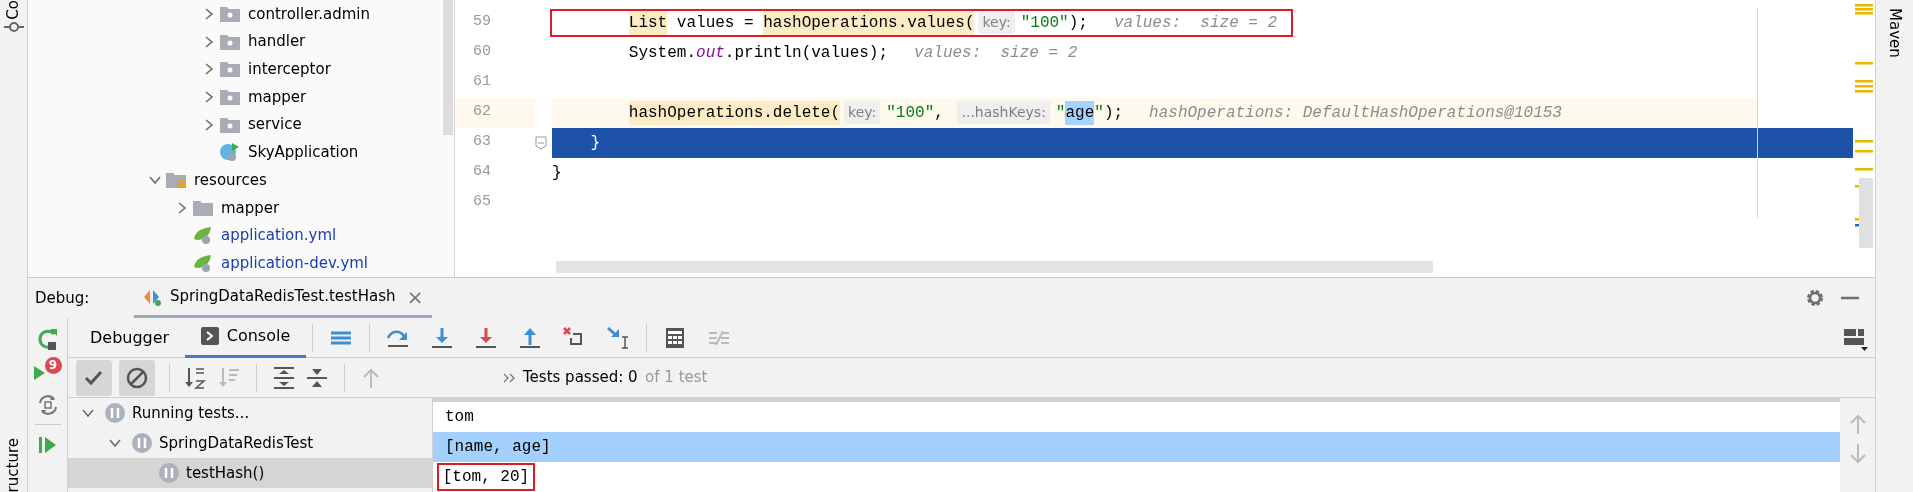 The width and height of the screenshot is (1913, 492). Describe the element at coordinates (415, 296) in the screenshot. I see `close-button: ×` at that location.